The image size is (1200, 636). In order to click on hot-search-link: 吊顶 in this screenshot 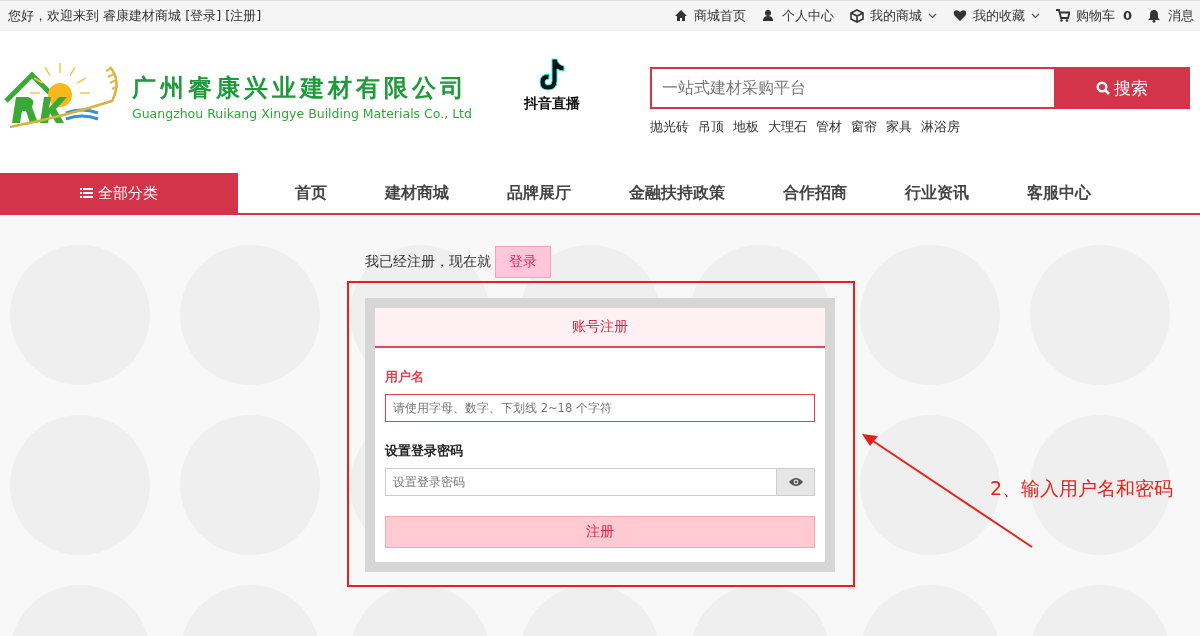, I will do `click(711, 127)`.